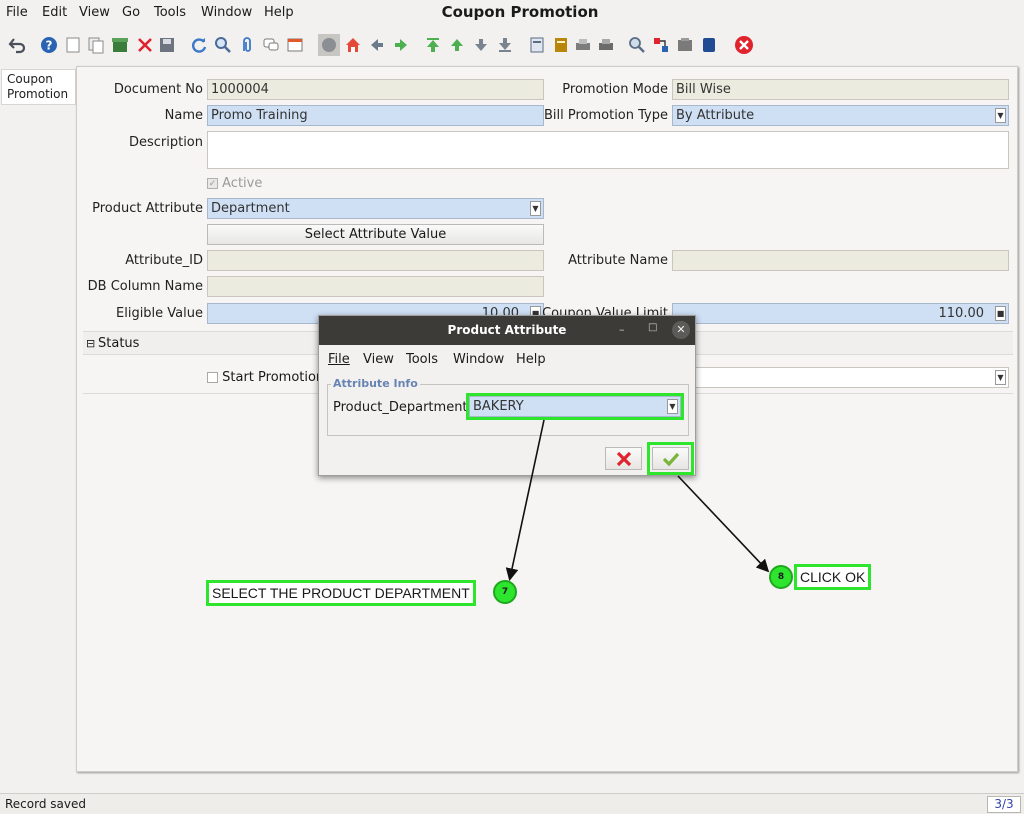 Image resolution: width=1024 pixels, height=814 pixels. Describe the element at coordinates (723, 524) in the screenshot. I see `arrow-to-step8` at that location.